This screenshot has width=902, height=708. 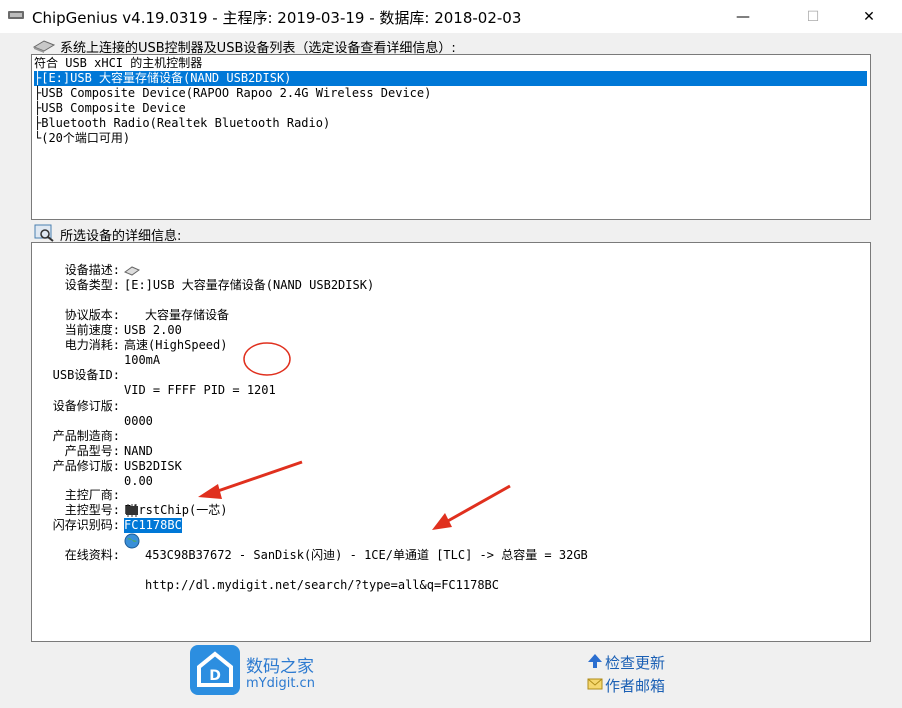 I want to click on home-icon: D, so click(x=215, y=669).